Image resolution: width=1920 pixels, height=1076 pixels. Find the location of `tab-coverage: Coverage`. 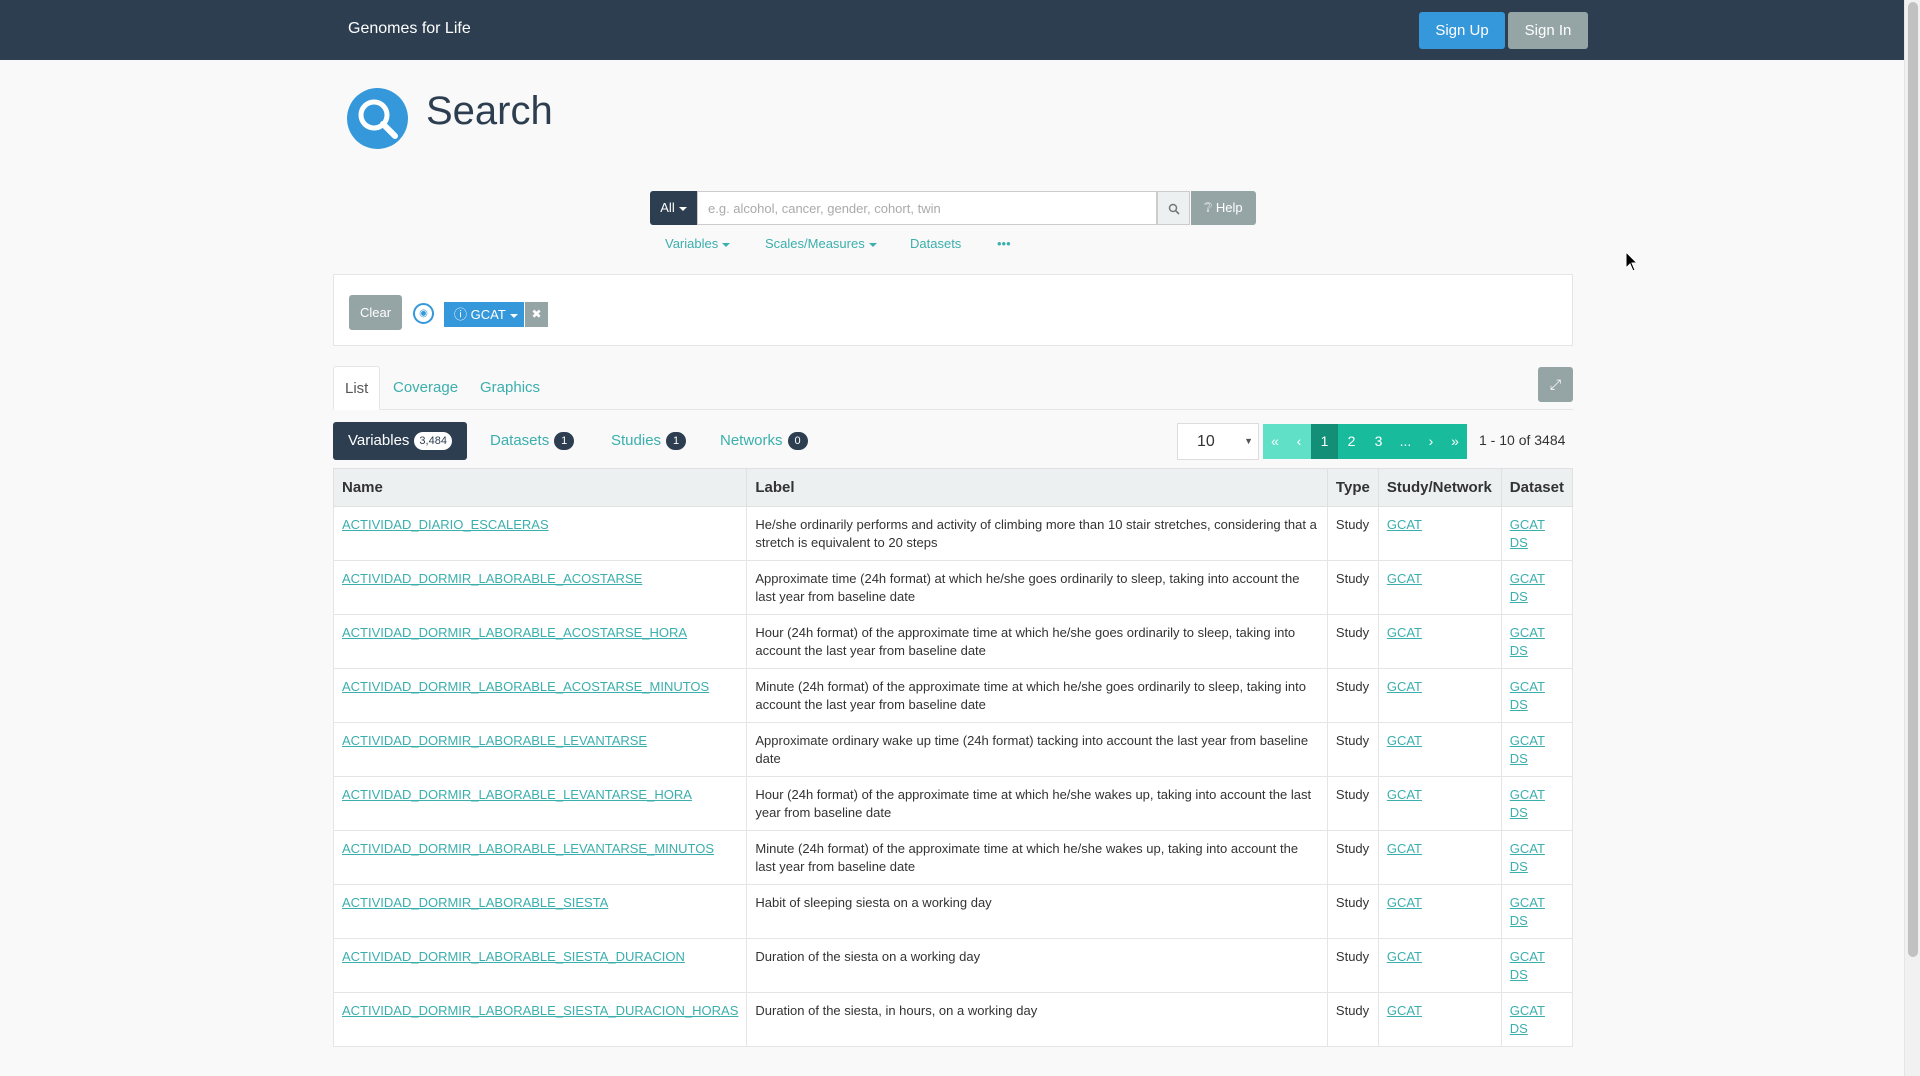

tab-coverage: Coverage is located at coordinates (425, 388).